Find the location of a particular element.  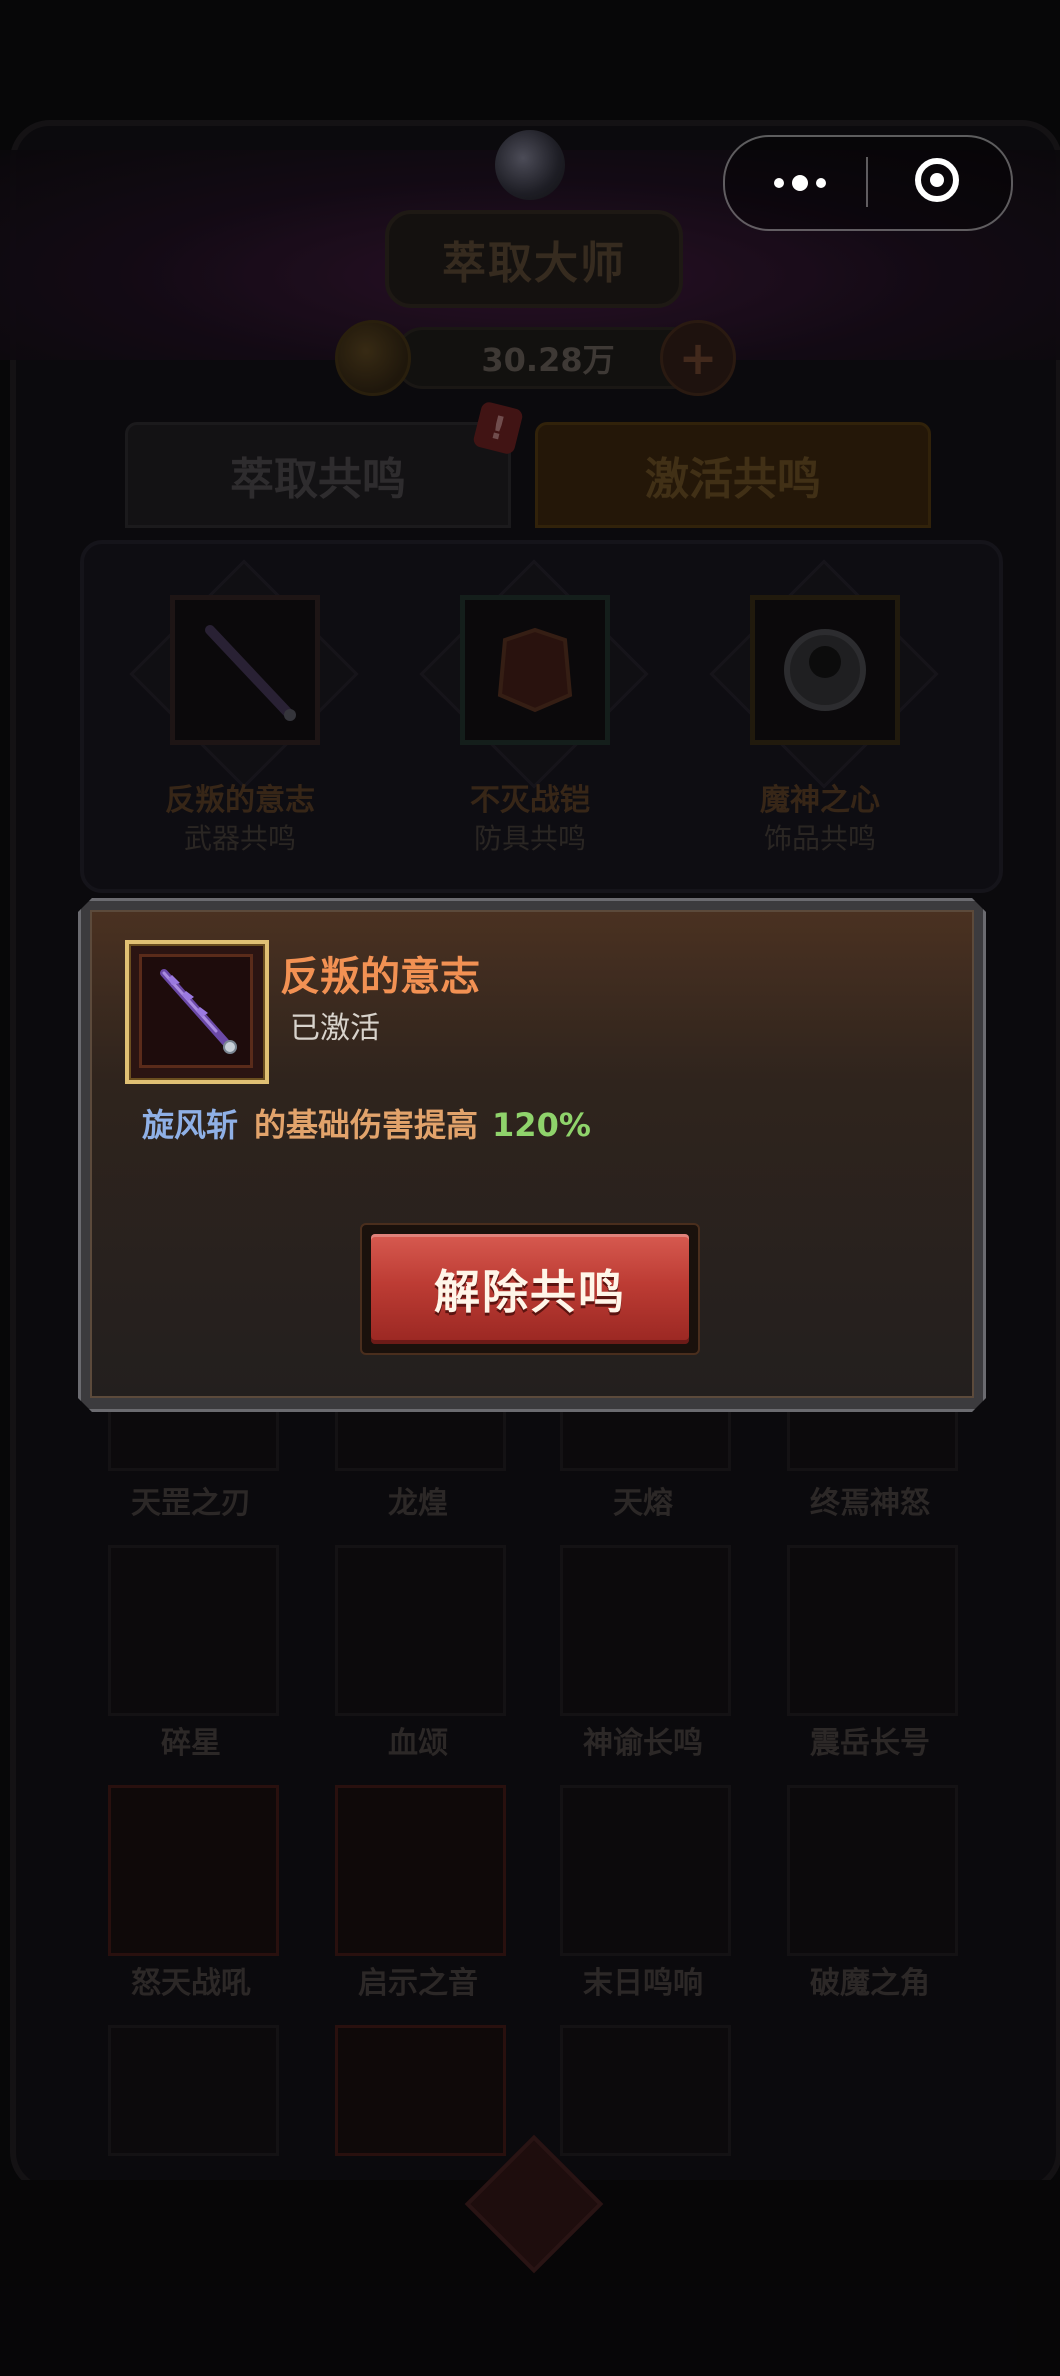

effect-text: 的基础伤害提高 is located at coordinates (366, 1125).